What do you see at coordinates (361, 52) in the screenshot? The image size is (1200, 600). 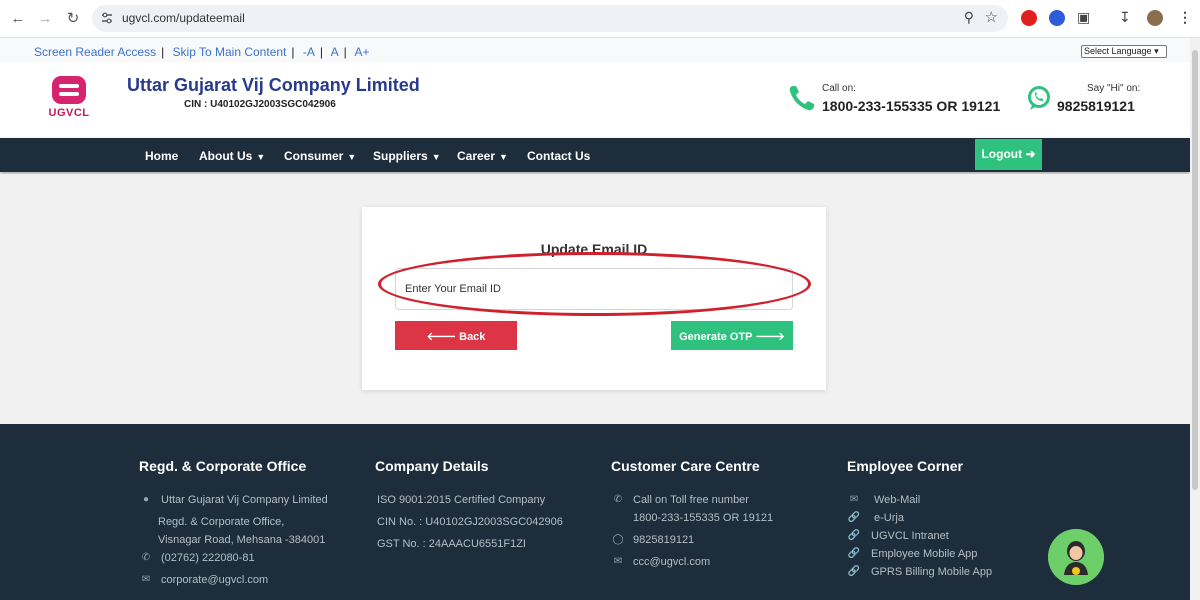 I see `font-increase-link: A+` at bounding box center [361, 52].